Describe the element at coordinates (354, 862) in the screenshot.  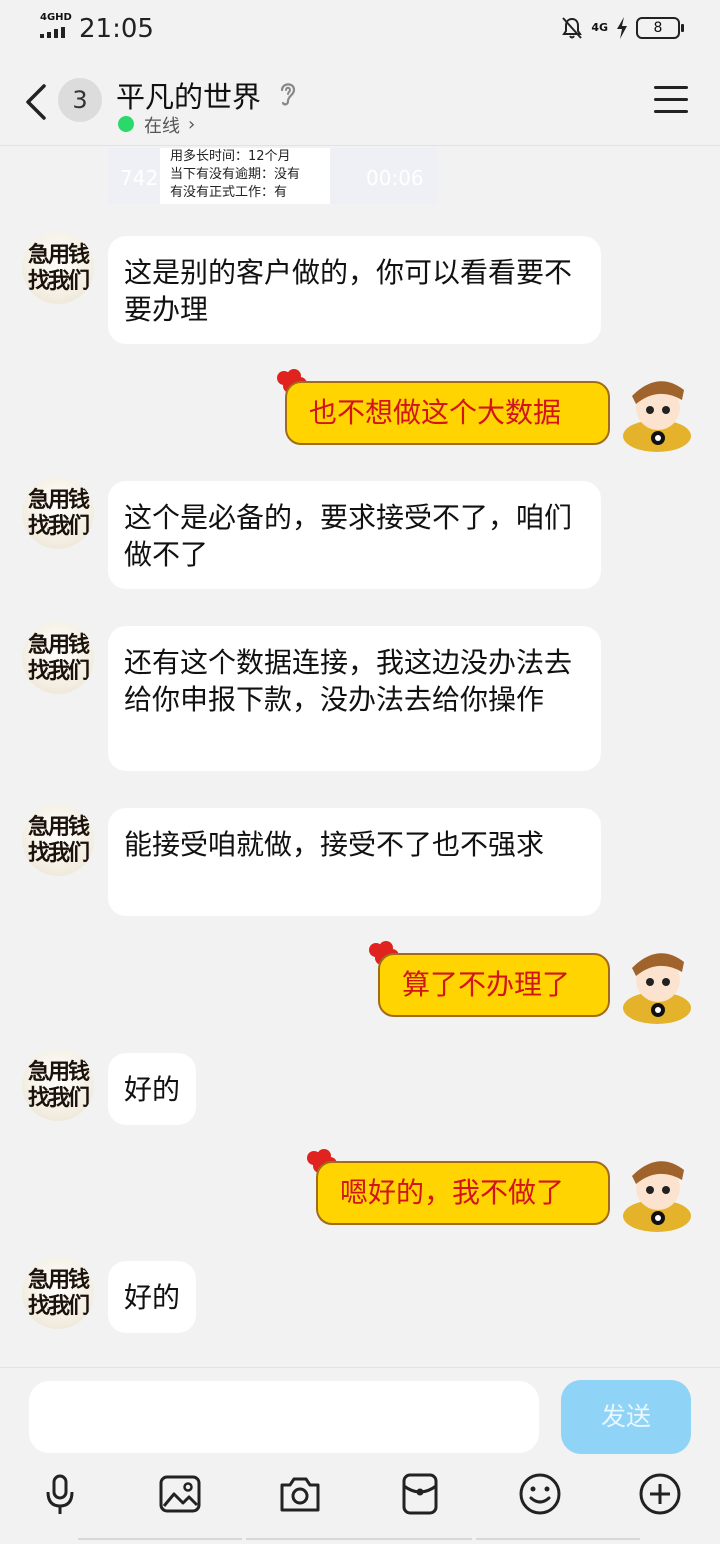
I see `message-bubble: 能接受咱就做，接受不了也不强求` at that location.